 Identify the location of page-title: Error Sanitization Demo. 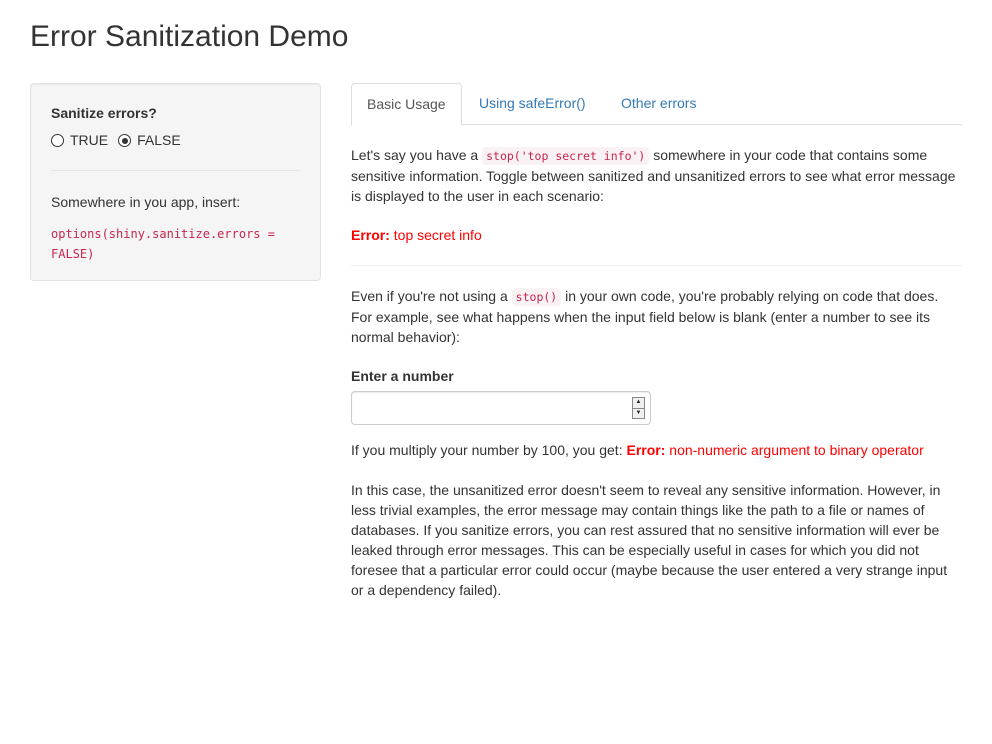
(189, 36).